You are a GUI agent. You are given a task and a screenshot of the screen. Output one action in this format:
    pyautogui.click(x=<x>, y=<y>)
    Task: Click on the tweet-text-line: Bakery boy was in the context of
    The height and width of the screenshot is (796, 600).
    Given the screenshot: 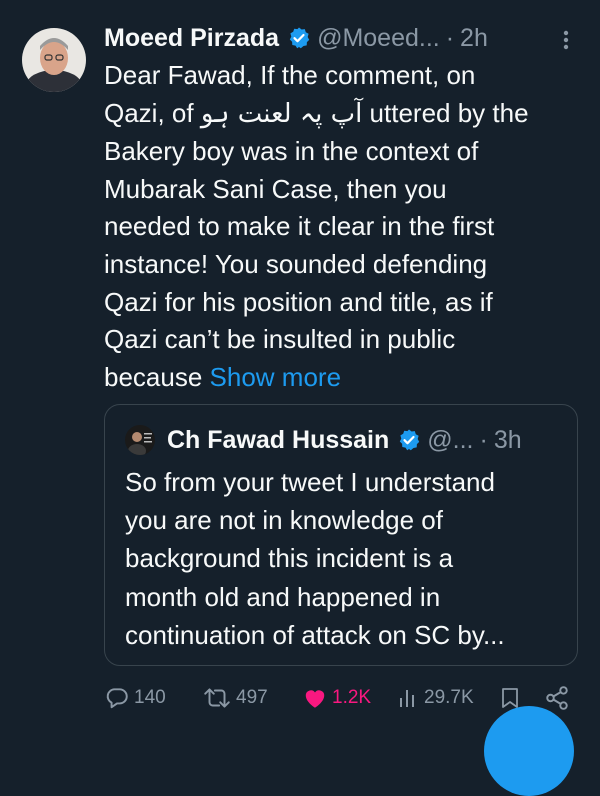 What is the action you would take?
    pyautogui.click(x=291, y=151)
    